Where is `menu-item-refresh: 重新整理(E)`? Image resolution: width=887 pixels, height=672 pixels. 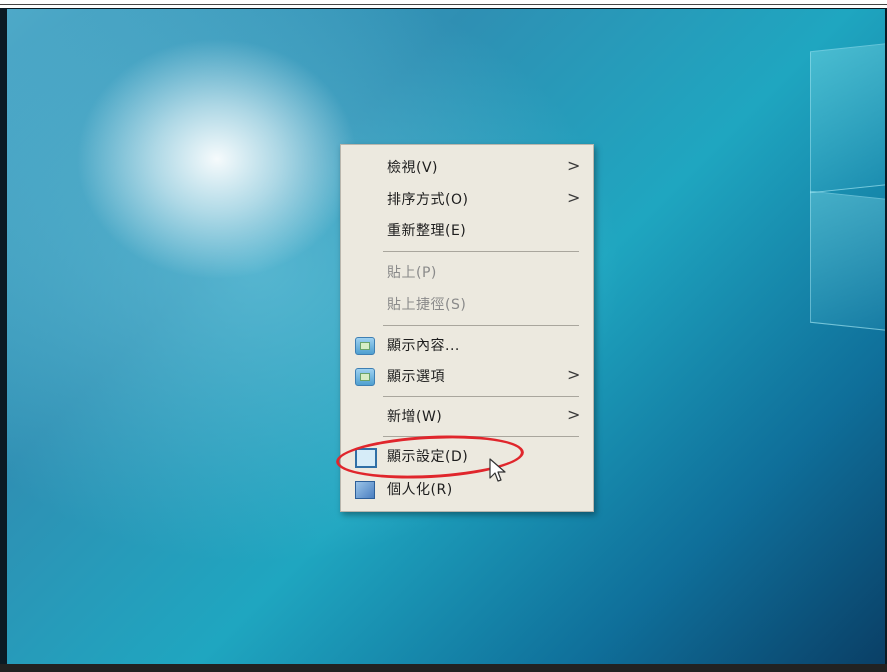 menu-item-refresh: 重新整理(E) is located at coordinates (467, 230).